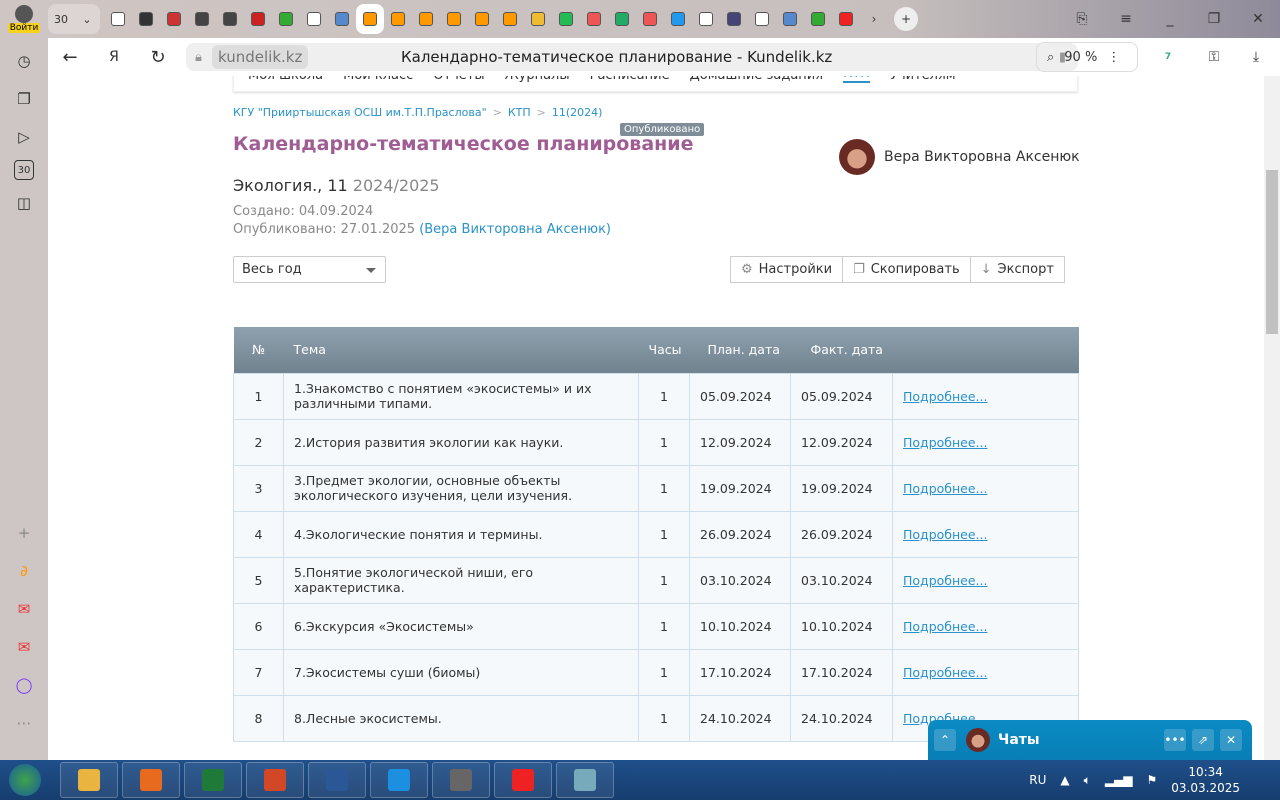 This screenshot has width=1280, height=800. What do you see at coordinates (906, 19) in the screenshot?
I see `new-tab-button: +` at bounding box center [906, 19].